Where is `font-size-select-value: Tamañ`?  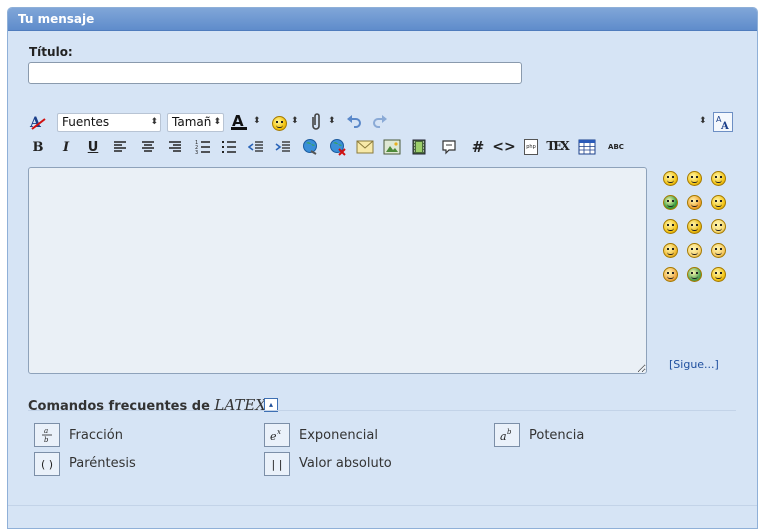
font-size-select-value: Tamañ is located at coordinates (192, 122).